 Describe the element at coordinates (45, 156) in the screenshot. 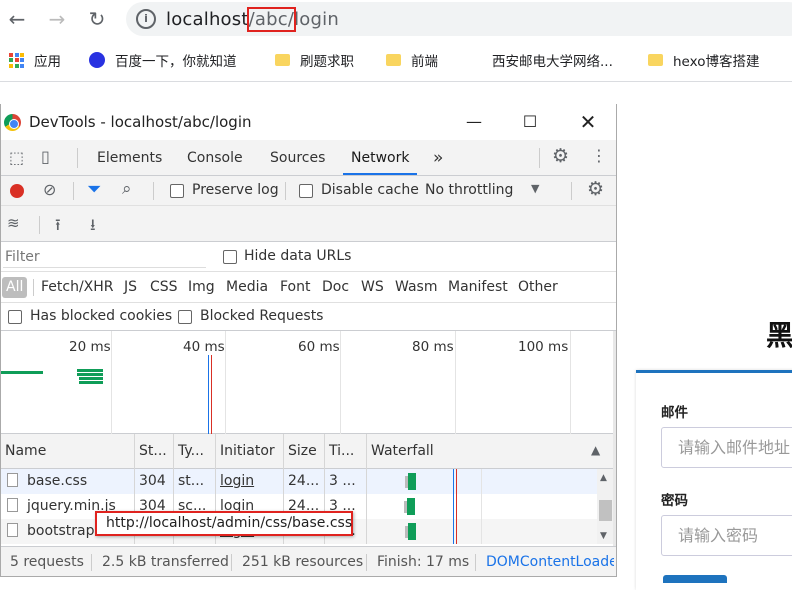

I see `device-toolbar-icon: ▯` at that location.